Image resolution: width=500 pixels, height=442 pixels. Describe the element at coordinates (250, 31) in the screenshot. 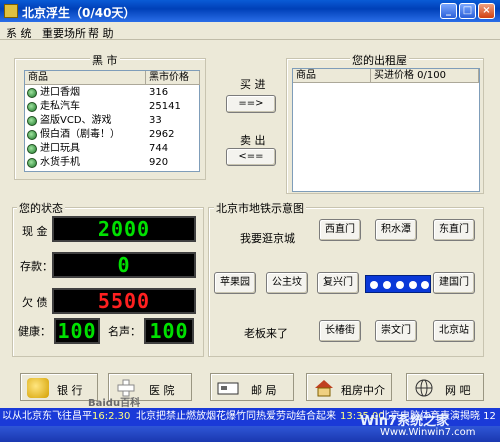

I see `menu-bar: 系 统 重要场所 帮 助` at that location.